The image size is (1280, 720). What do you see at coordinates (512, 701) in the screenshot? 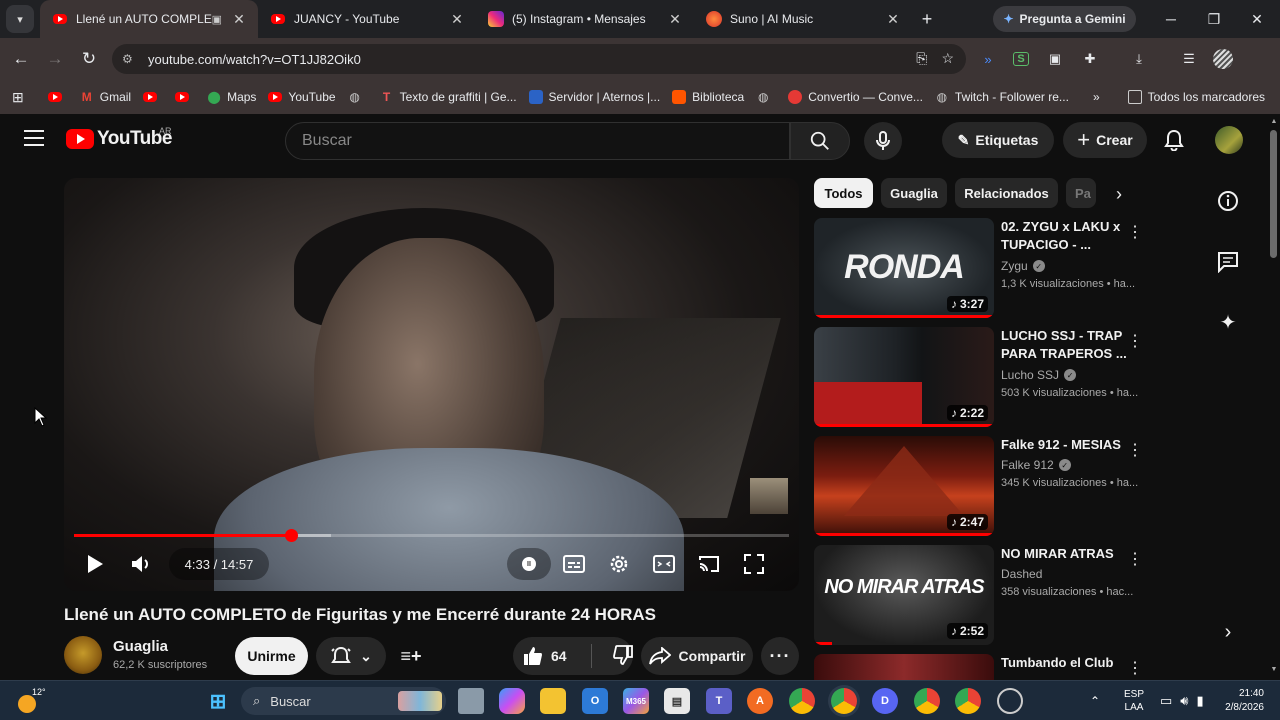
I see `copilot-icon` at bounding box center [512, 701].